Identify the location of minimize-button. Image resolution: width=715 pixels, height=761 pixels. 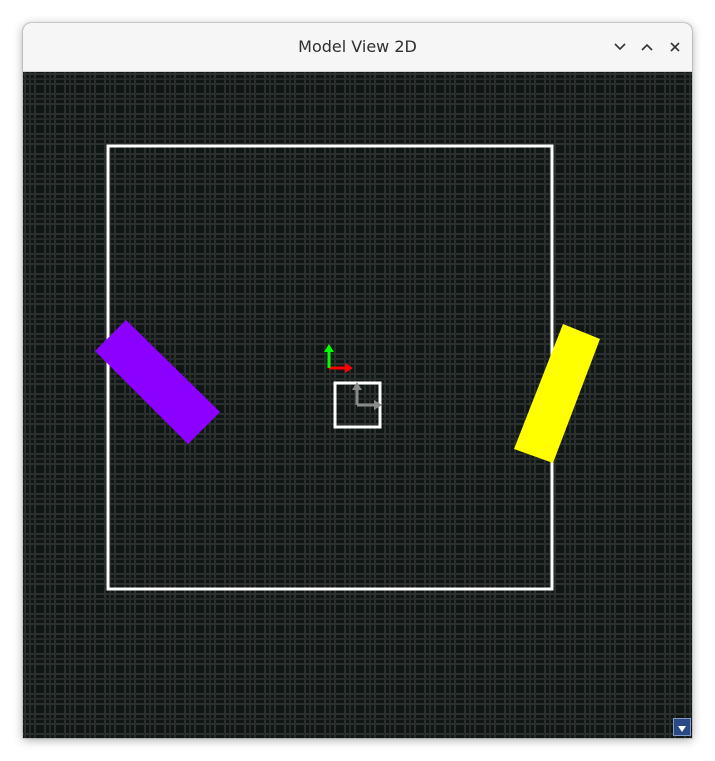
(620, 47).